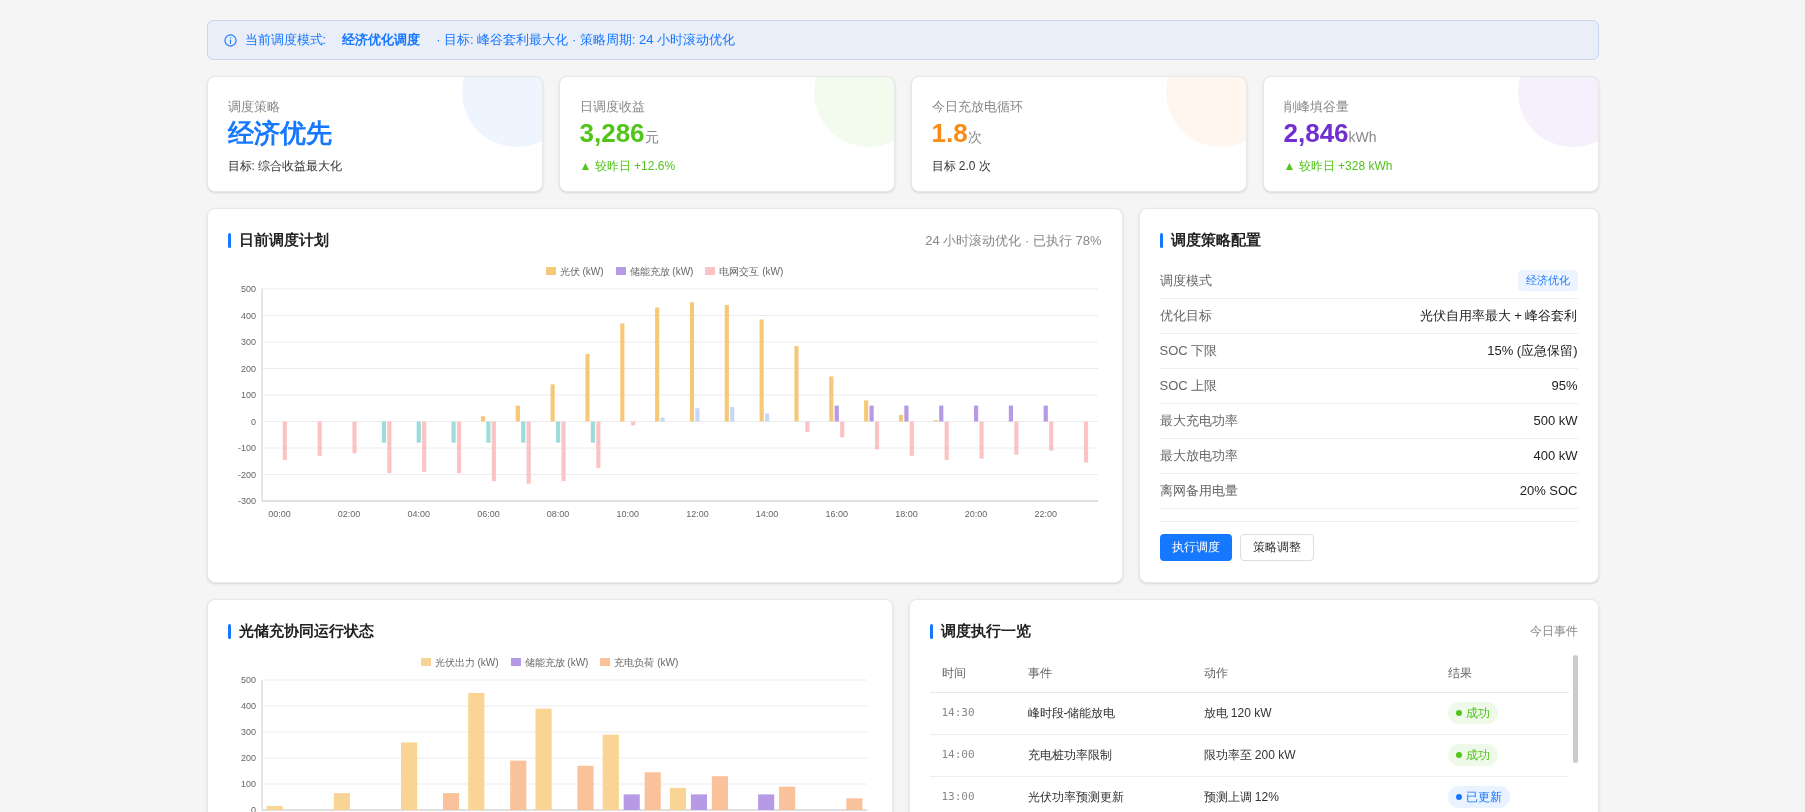 The image size is (1805, 812). Describe the element at coordinates (1478, 797) in the screenshot. I see `result-badge: 已更新` at that location.